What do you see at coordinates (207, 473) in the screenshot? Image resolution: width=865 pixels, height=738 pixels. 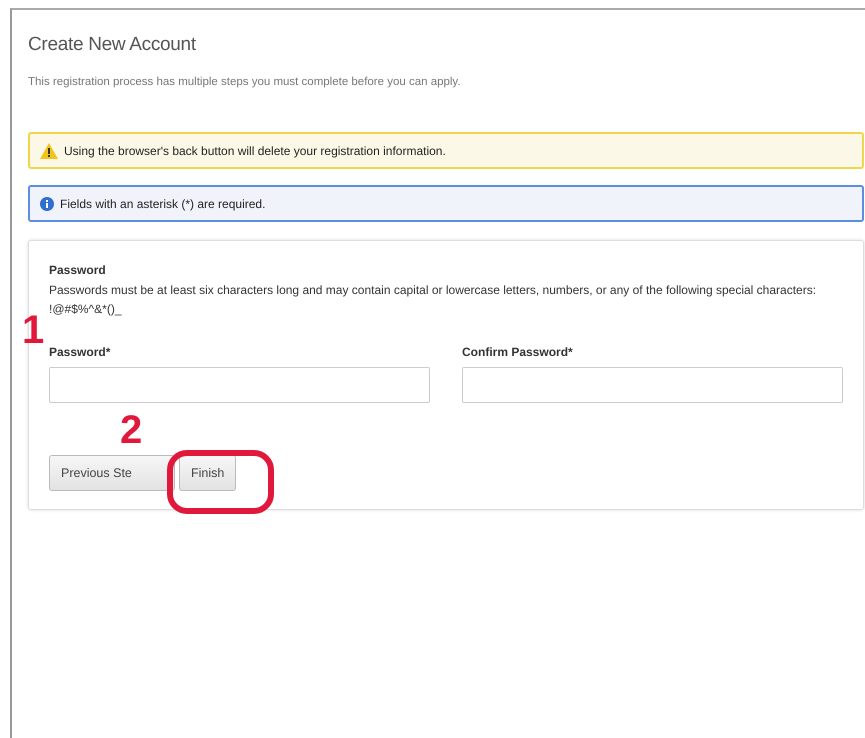 I see `finish-button: Finish` at bounding box center [207, 473].